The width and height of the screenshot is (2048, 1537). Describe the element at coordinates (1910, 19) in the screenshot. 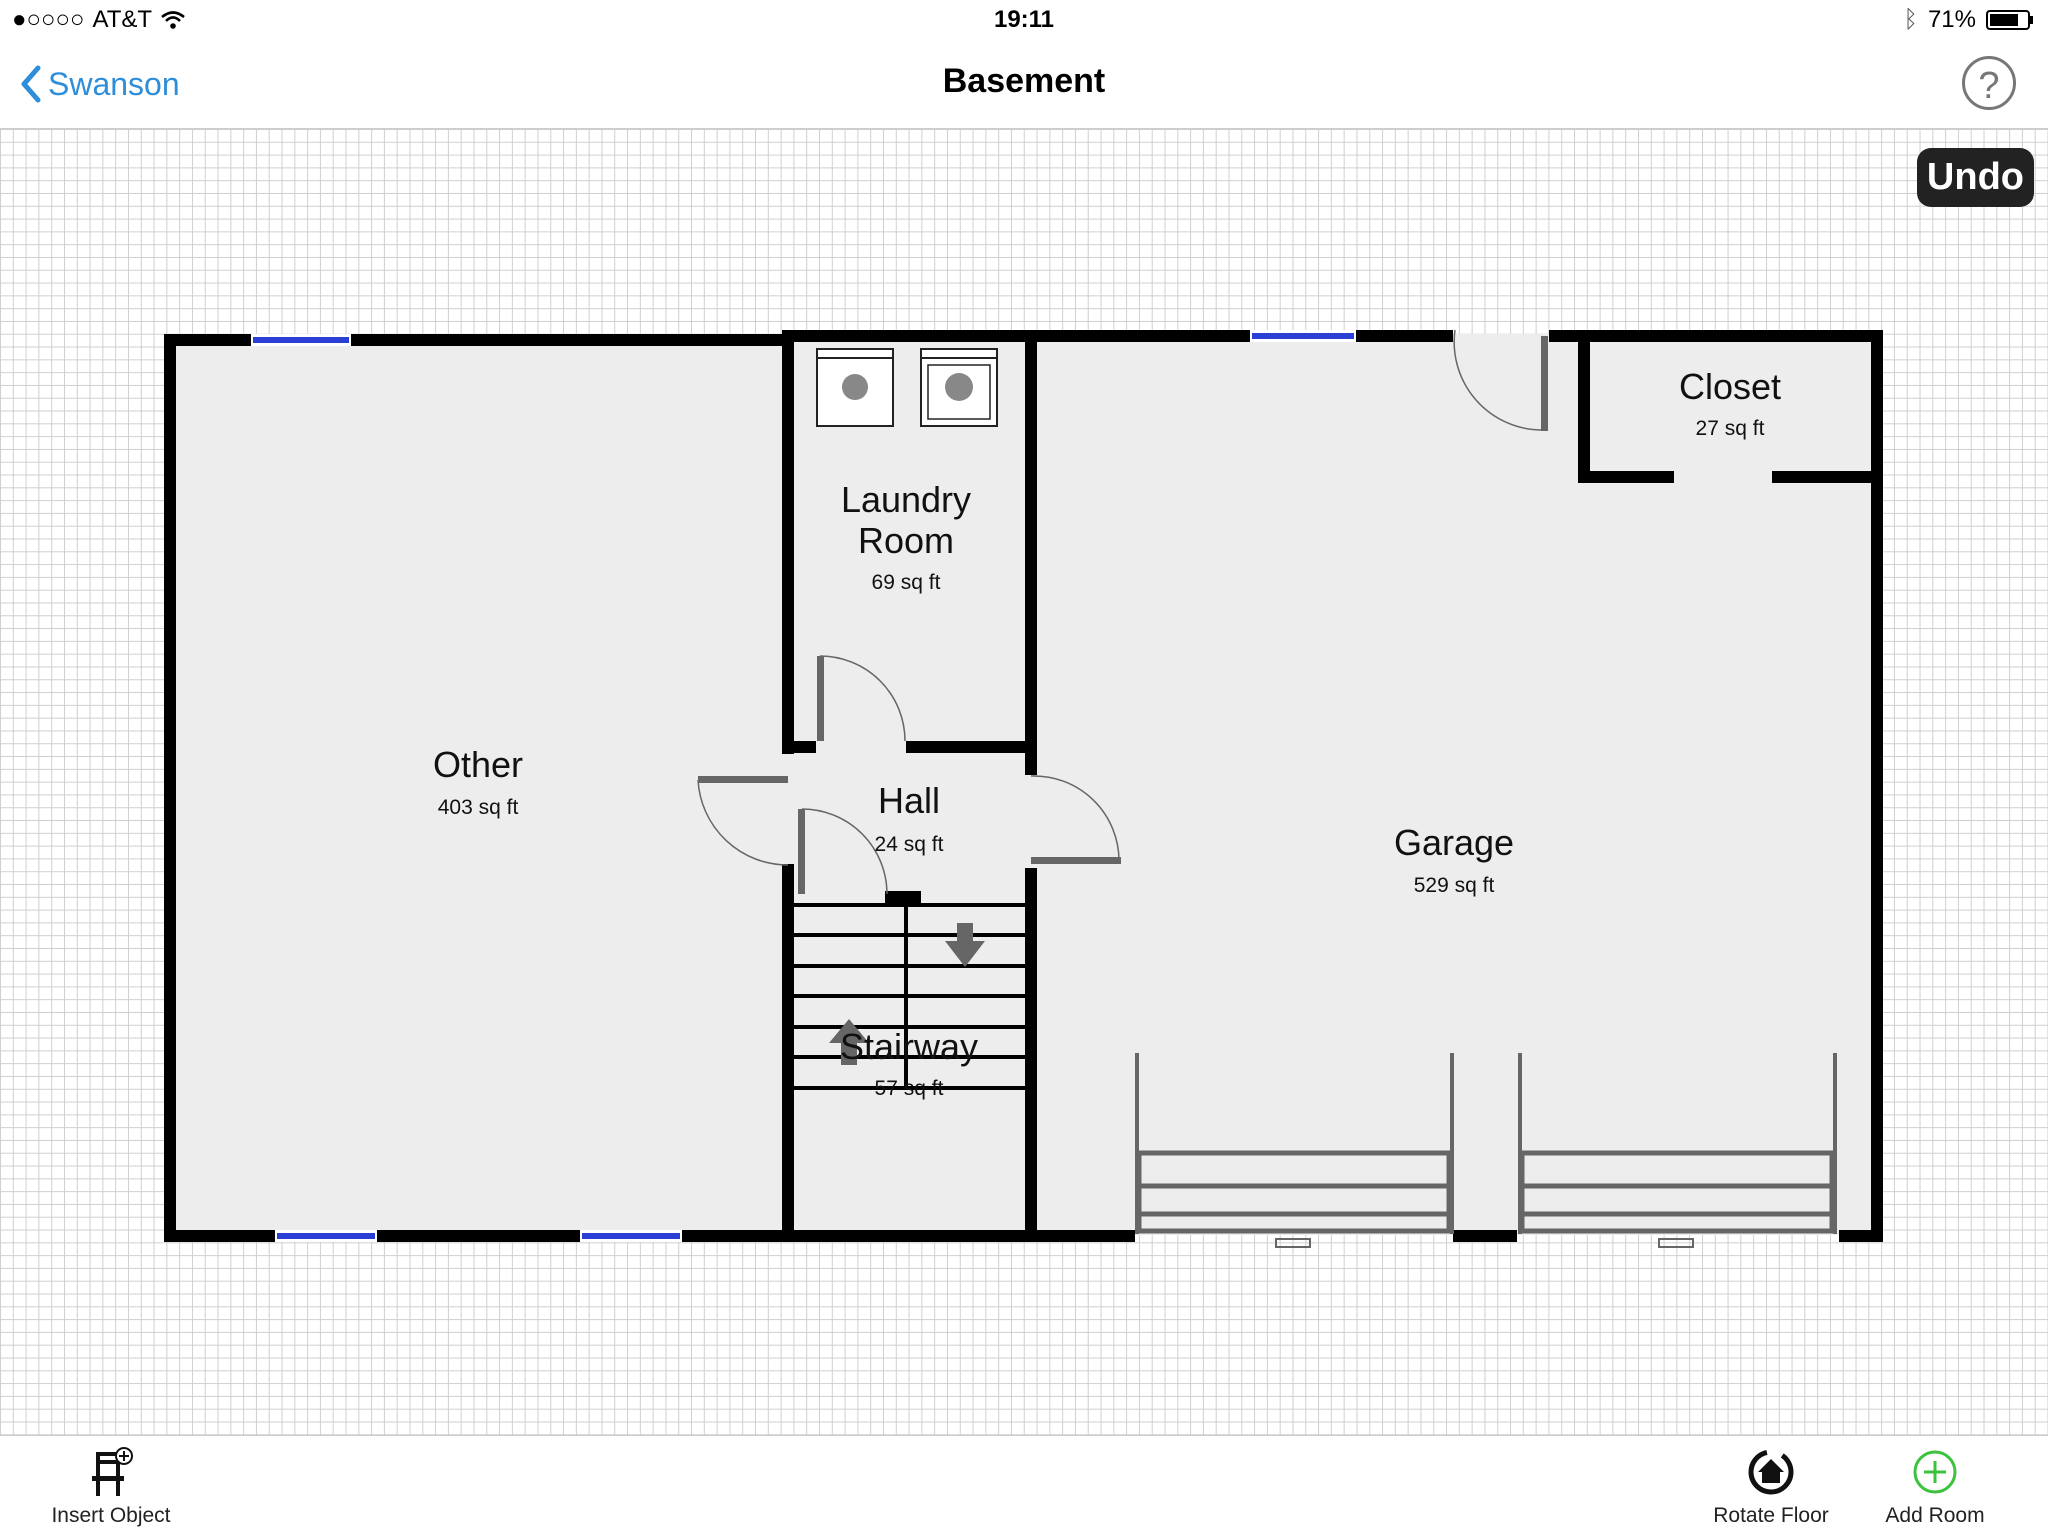

I see `bluetooth-icon: ᛒ` at that location.